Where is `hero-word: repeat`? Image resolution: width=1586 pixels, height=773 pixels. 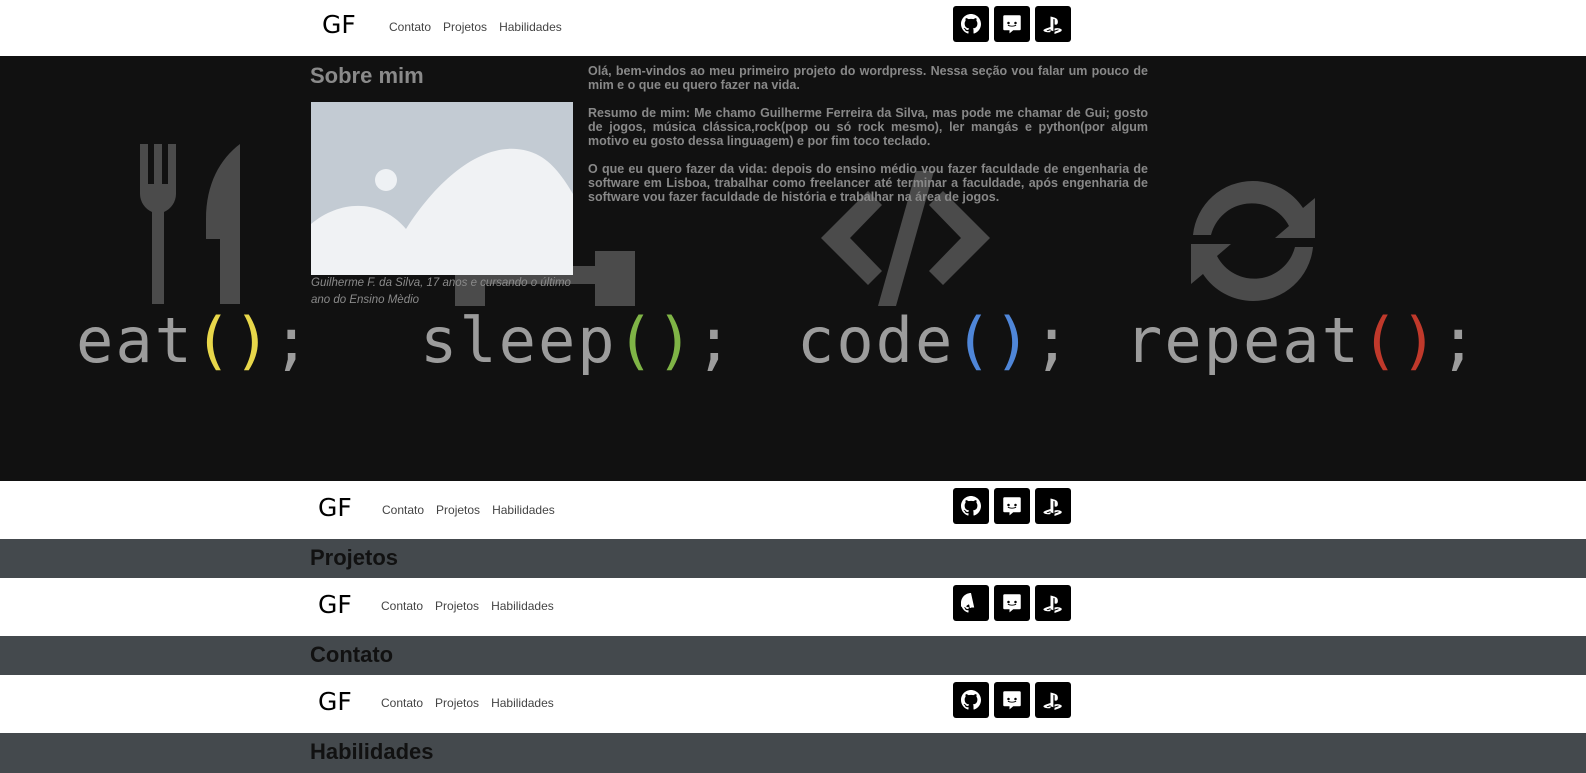
hero-word: repeat is located at coordinates (1243, 340).